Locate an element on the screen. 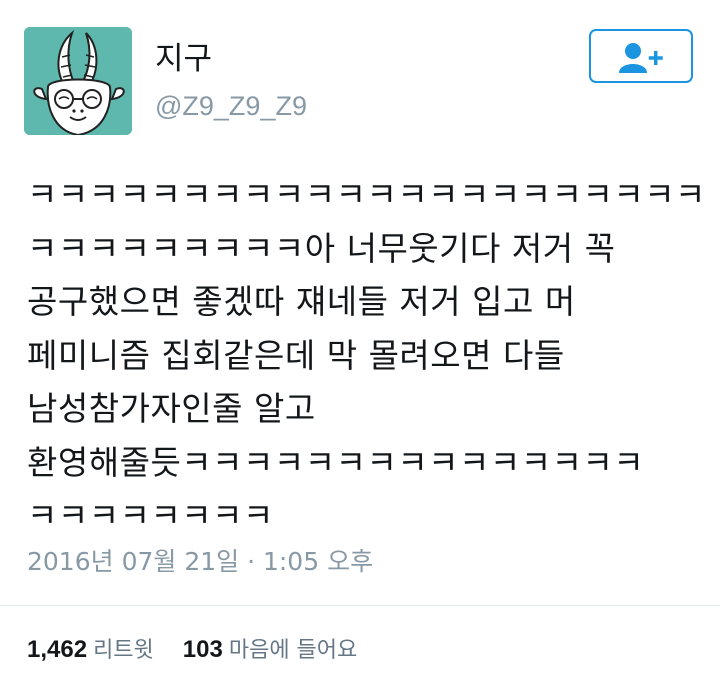 This screenshot has height=694, width=720. divider is located at coordinates (360, 605).